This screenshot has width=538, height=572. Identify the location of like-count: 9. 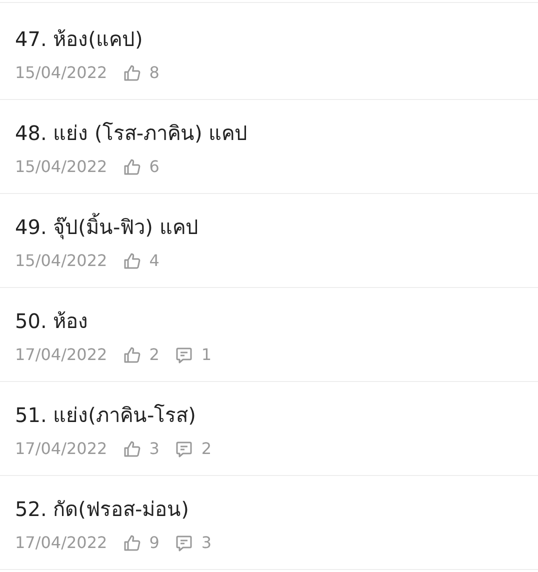
(154, 542).